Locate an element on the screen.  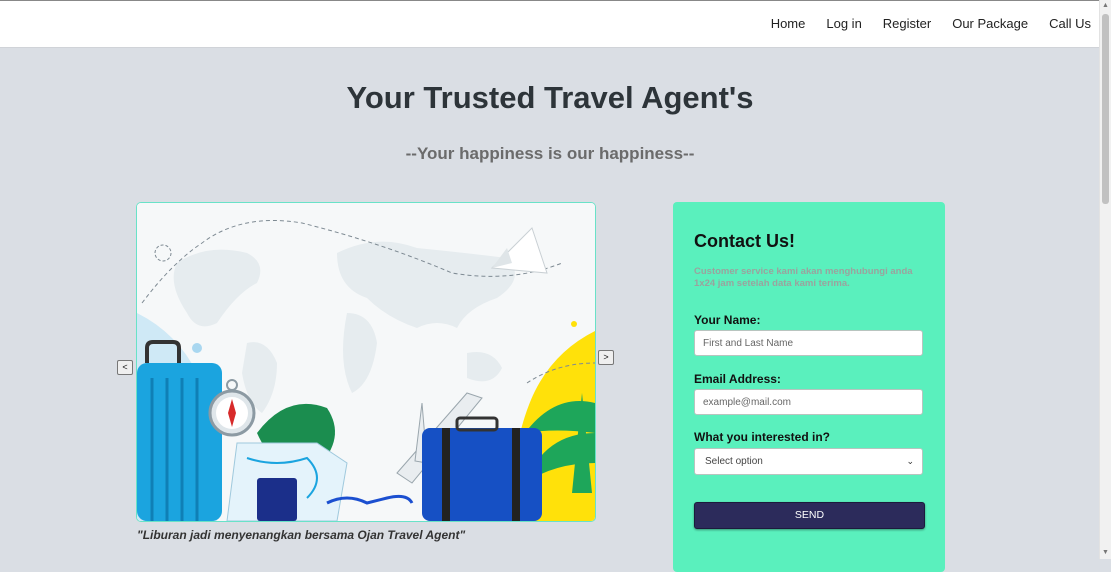
nav-call-us-link: Call Us is located at coordinates (1070, 23).